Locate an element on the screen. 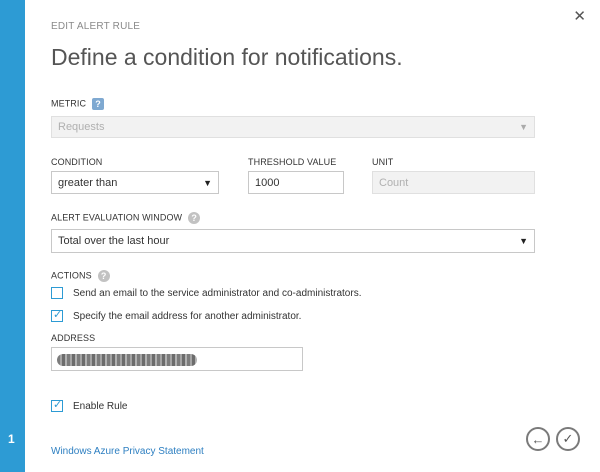  confirm-button: ✓ is located at coordinates (568, 439).